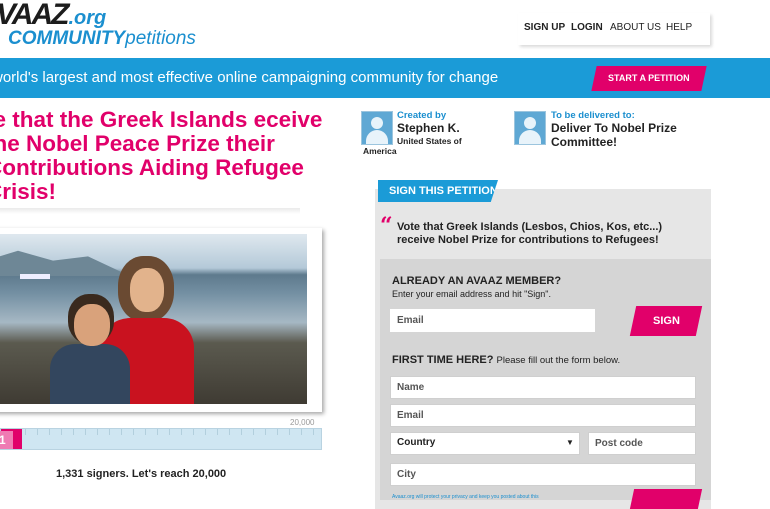  Describe the element at coordinates (416, 442) in the screenshot. I see `country-select-value: Country` at that location.